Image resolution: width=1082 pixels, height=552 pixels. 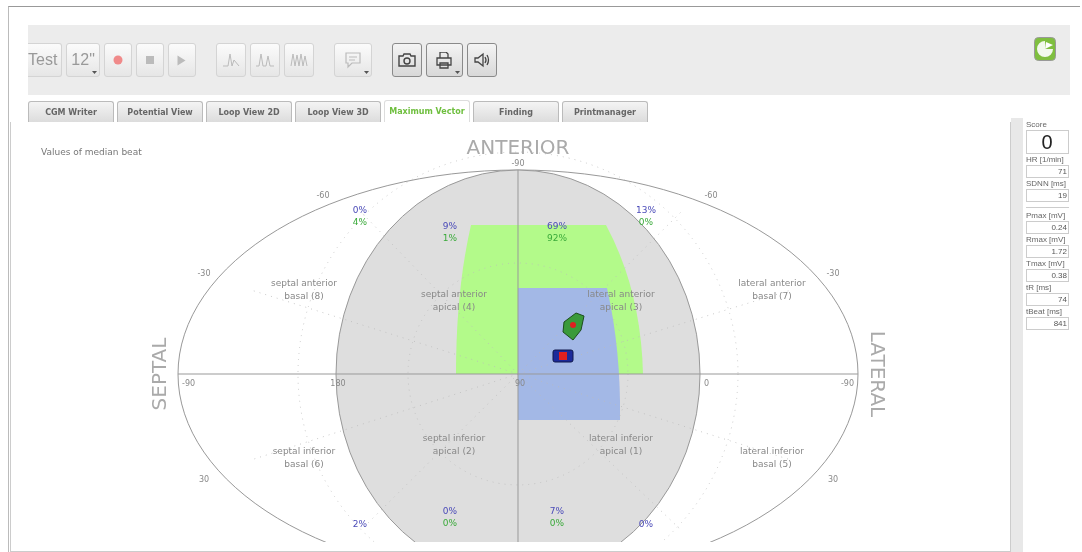 I want to click on score-field: 0, so click(x=1047, y=142).